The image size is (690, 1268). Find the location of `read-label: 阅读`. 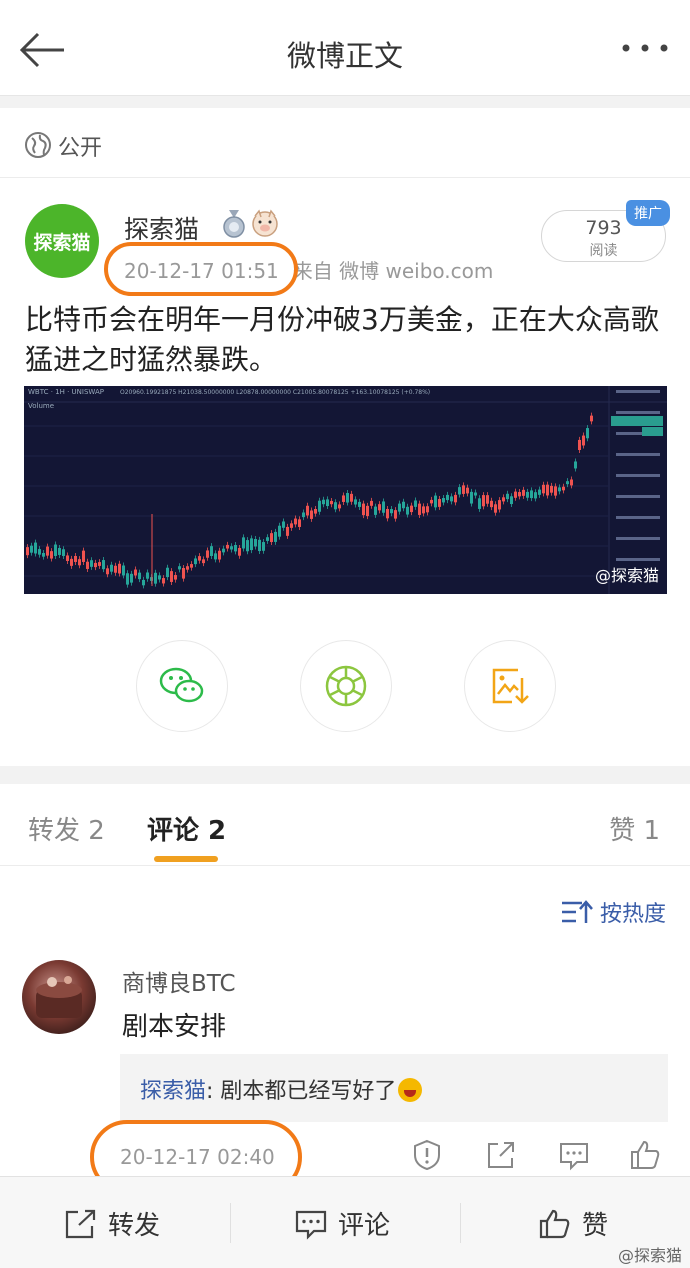

read-label: 阅读 is located at coordinates (603, 251).